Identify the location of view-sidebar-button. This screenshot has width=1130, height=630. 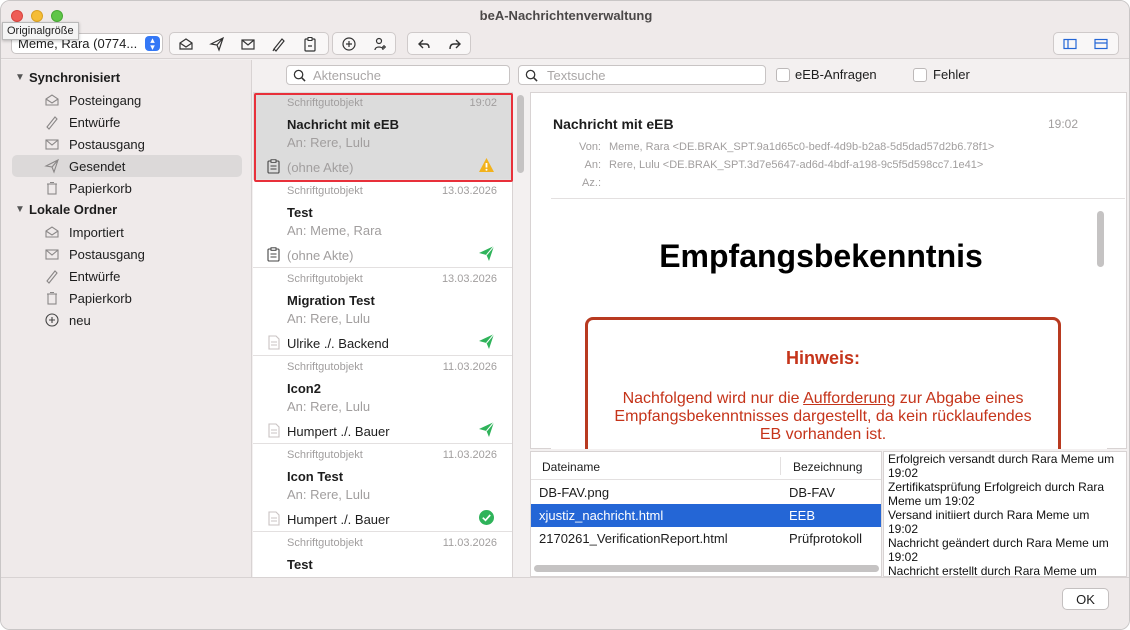
(1069, 43).